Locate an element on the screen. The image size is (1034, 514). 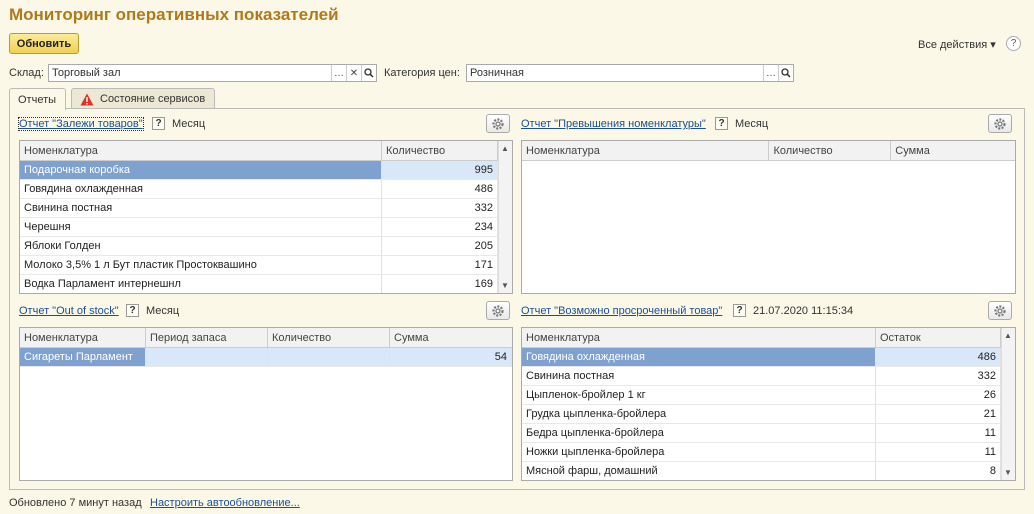
report-stale-period: Месяц is located at coordinates (189, 124).